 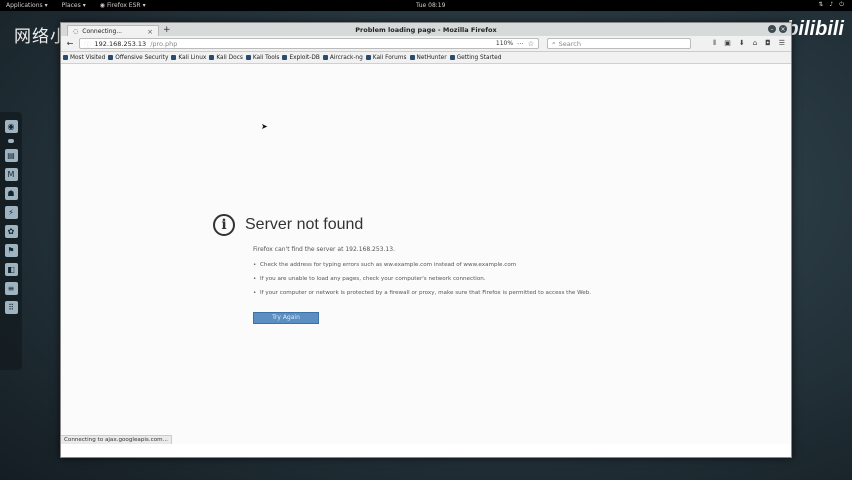 I want to click on bookmark-nethunter: NetHunter, so click(x=428, y=57).